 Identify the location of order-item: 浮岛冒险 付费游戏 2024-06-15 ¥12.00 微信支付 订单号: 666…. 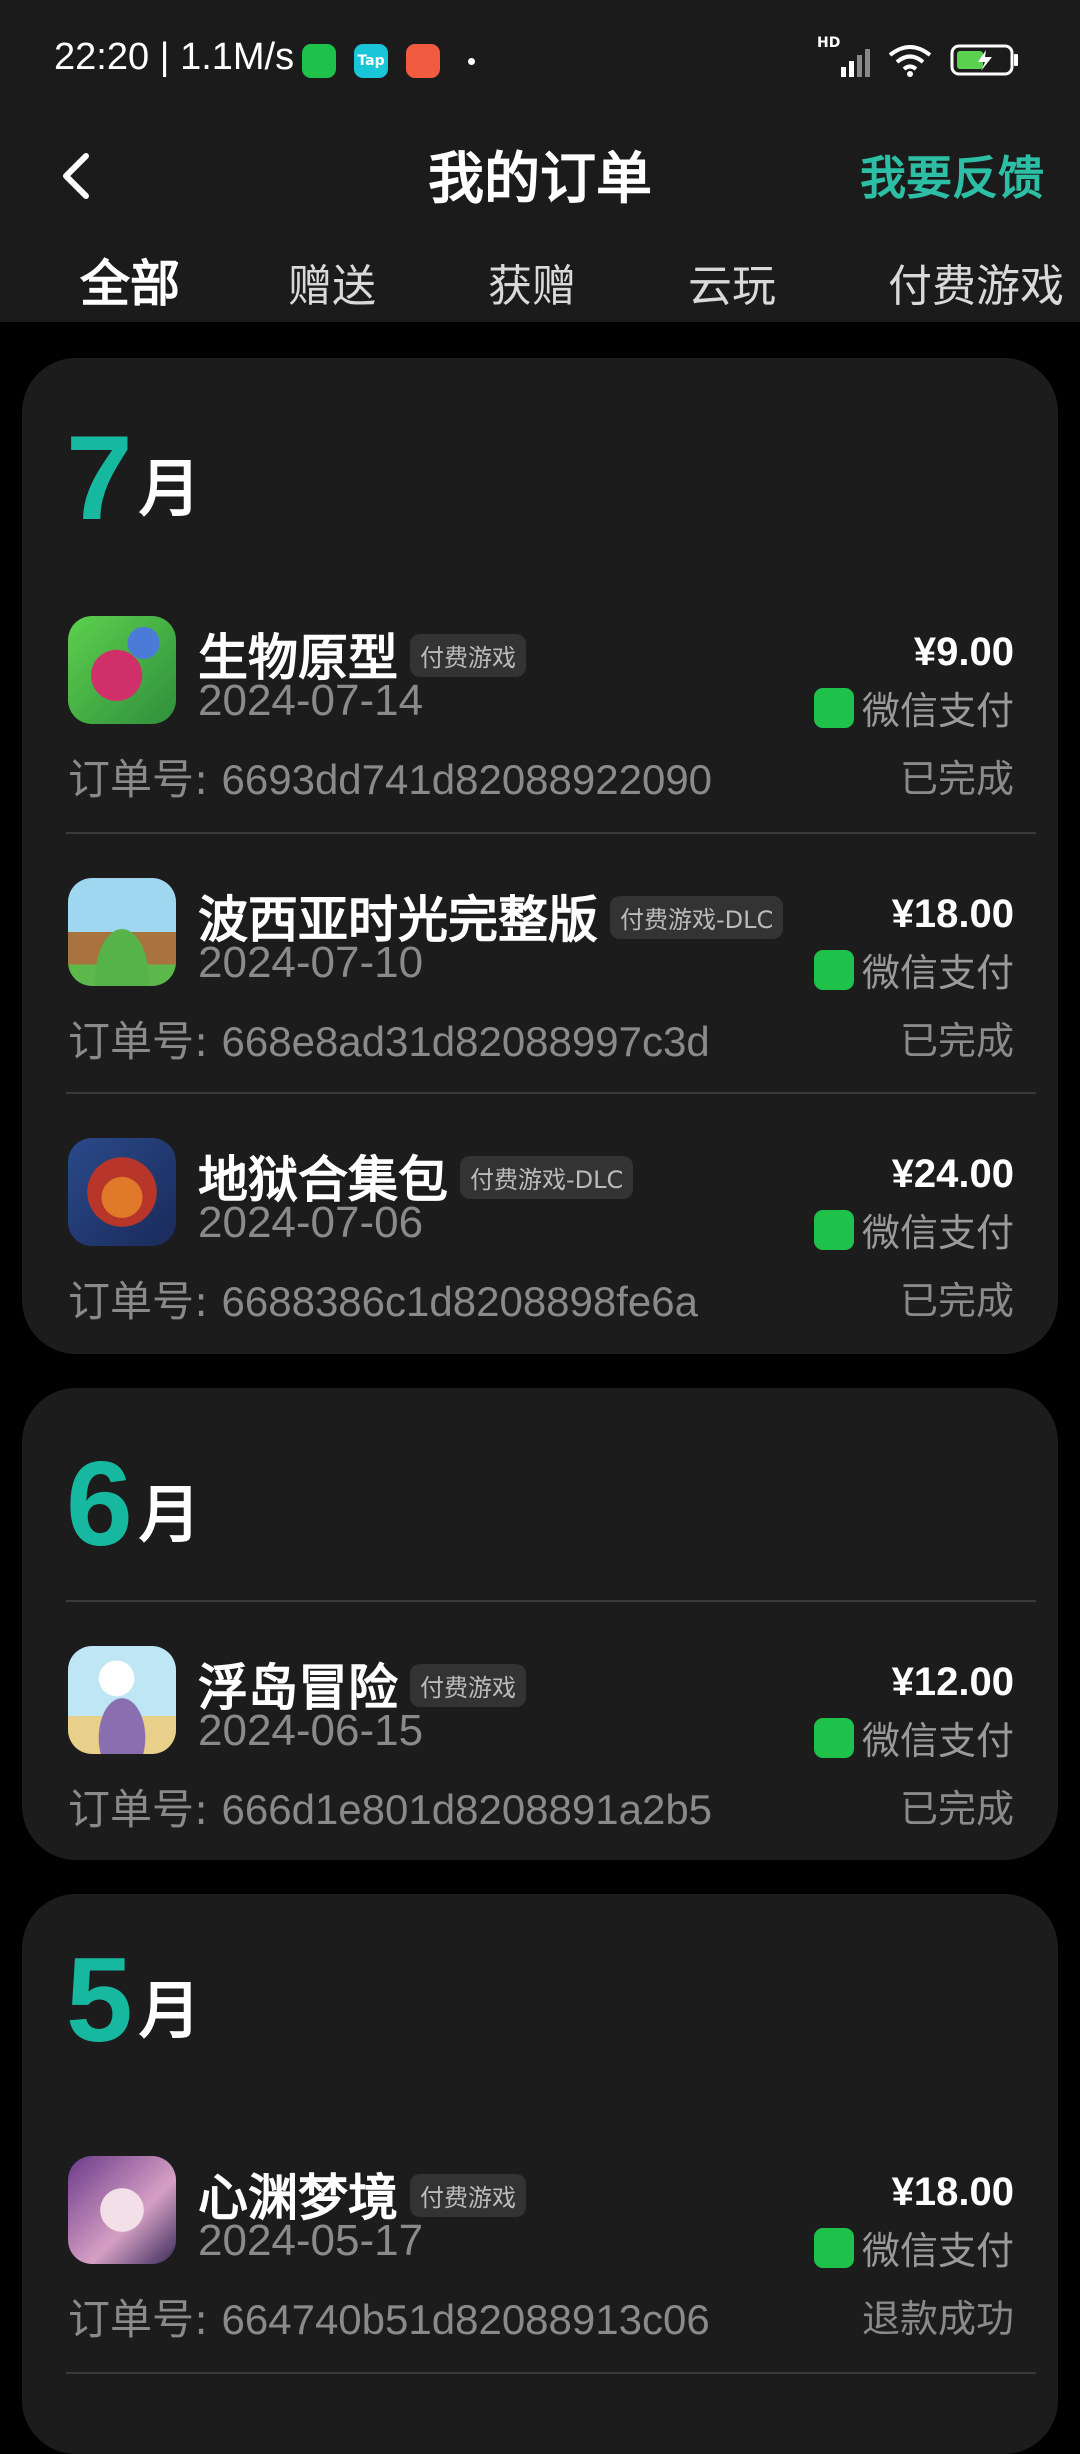
(540, 1756).